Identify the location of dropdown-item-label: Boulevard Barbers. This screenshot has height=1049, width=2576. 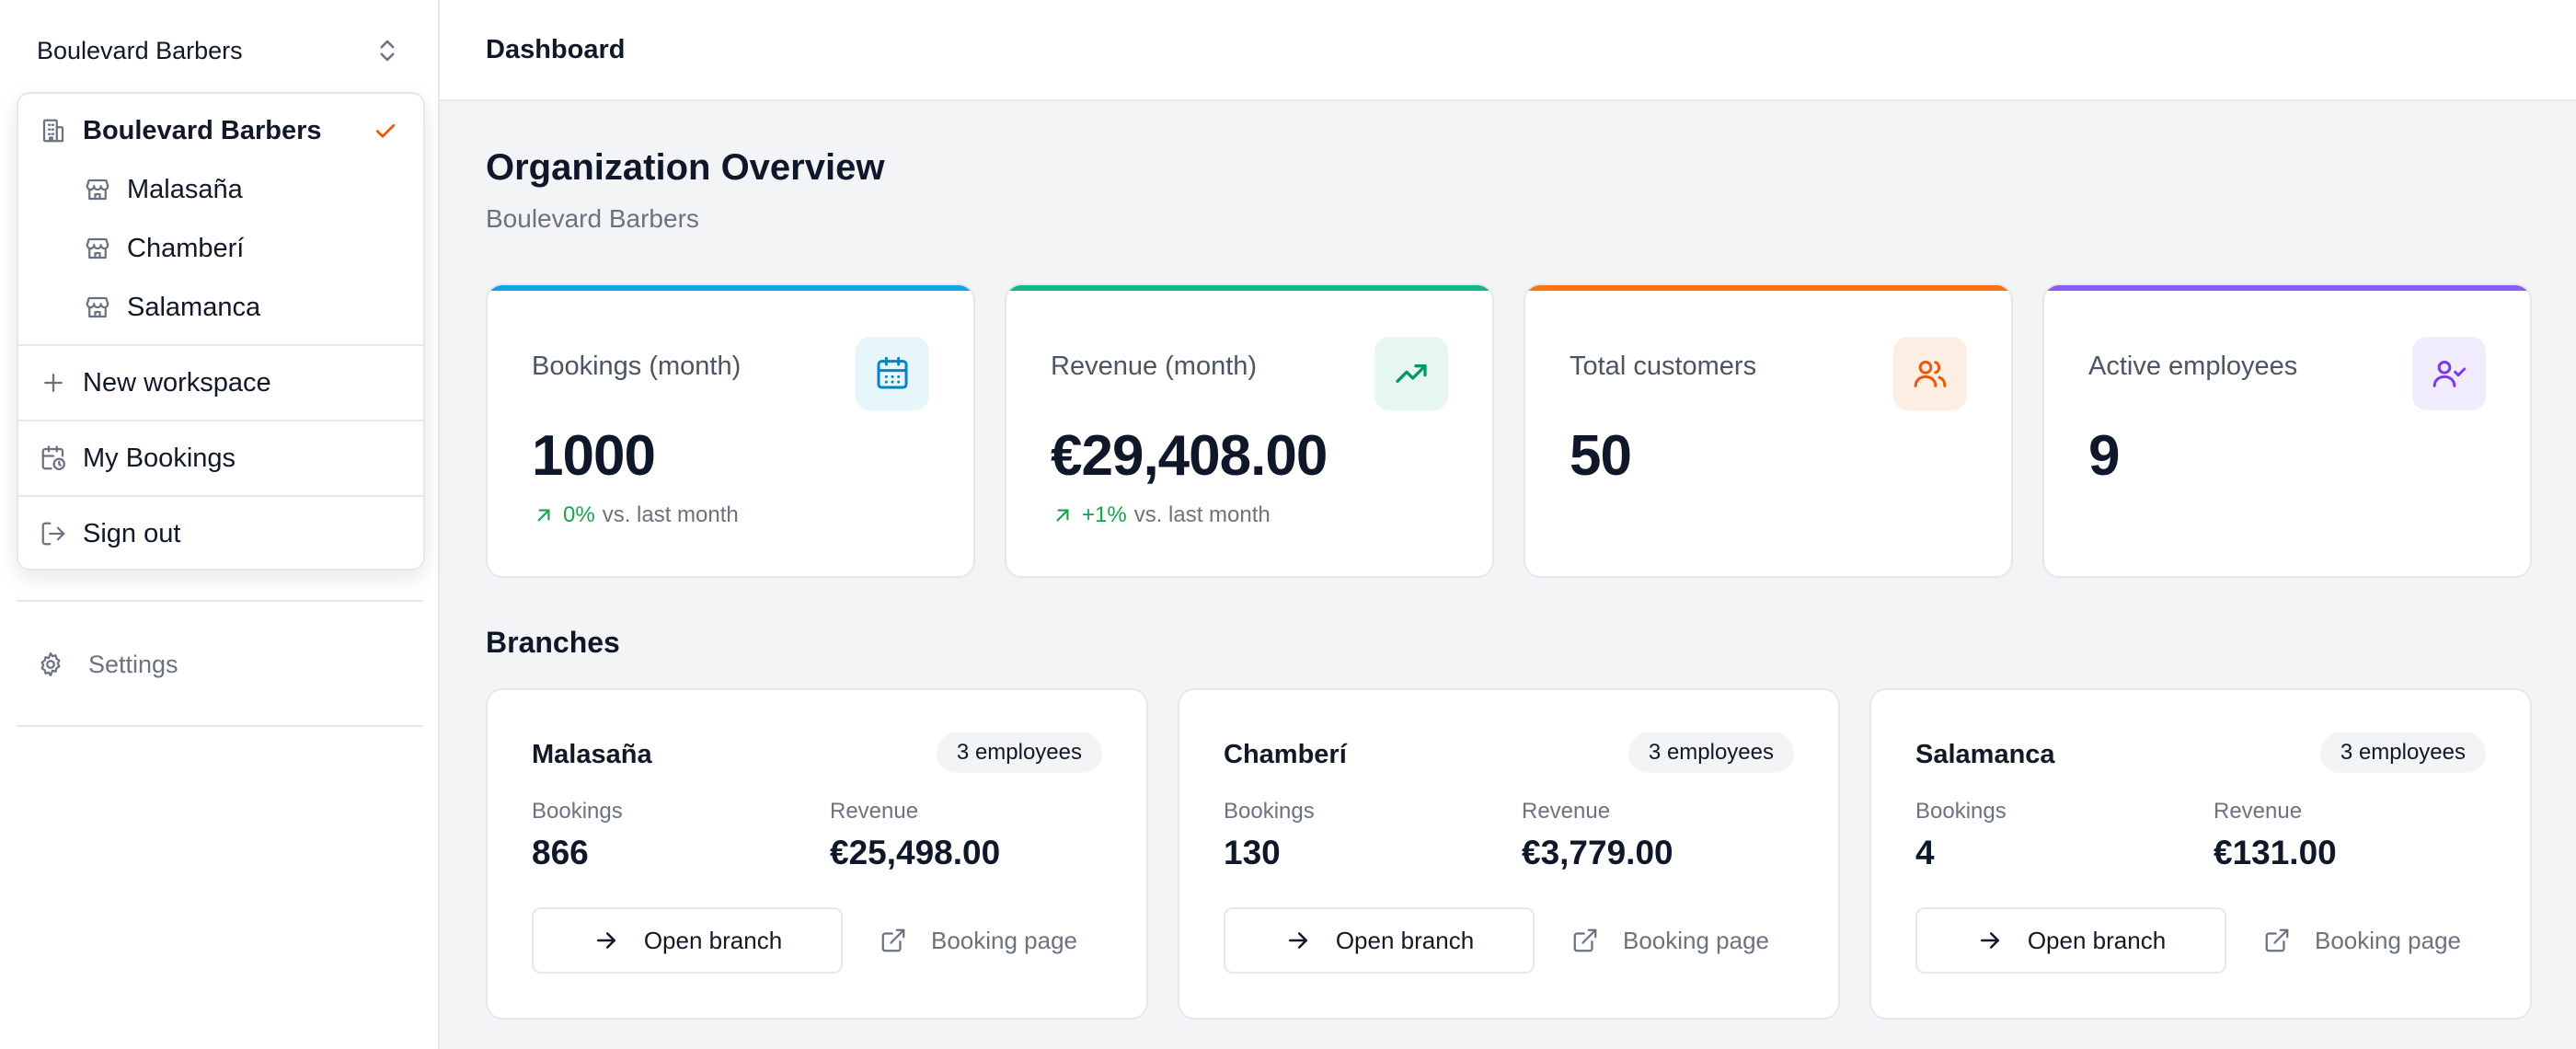
(202, 130).